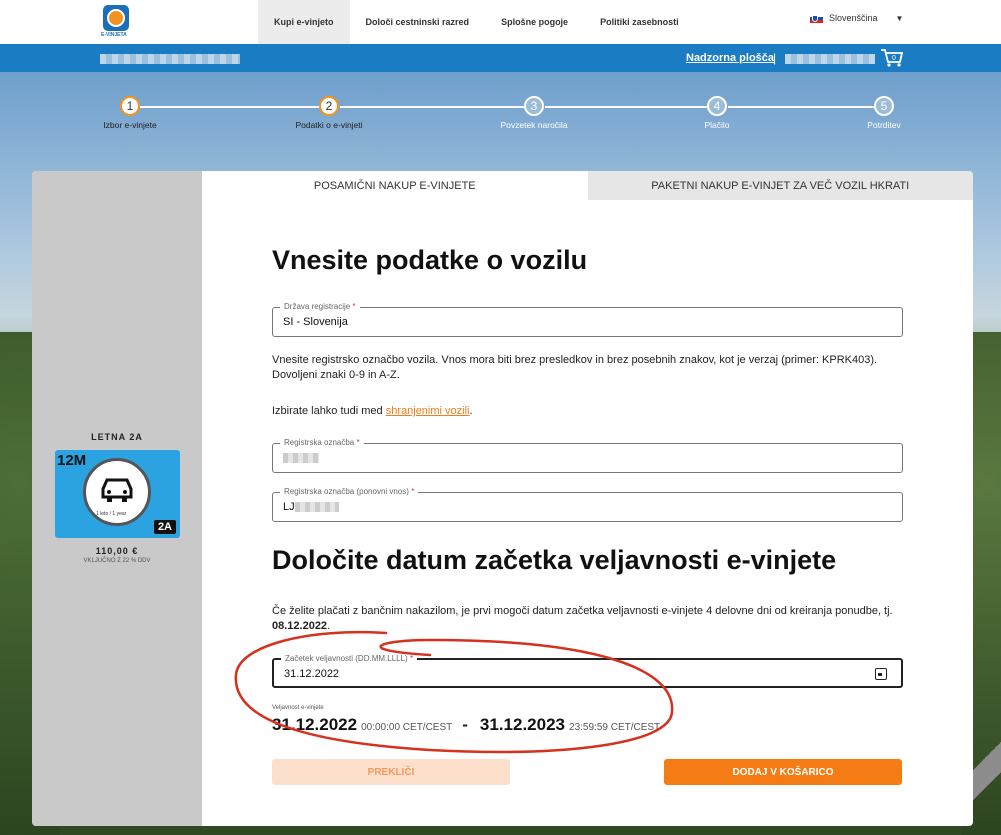 The width and height of the screenshot is (1001, 835). What do you see at coordinates (116, 18) in the screenshot?
I see `evinjeta-logo` at bounding box center [116, 18].